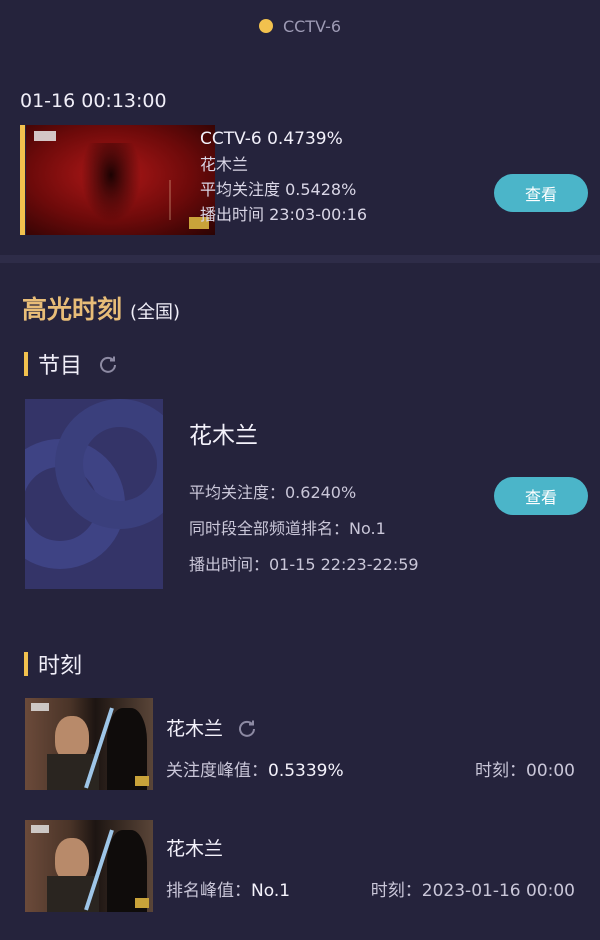  Describe the element at coordinates (217, 771) in the screenshot. I see `moment-metric-label: 关注度峰值：` at that location.